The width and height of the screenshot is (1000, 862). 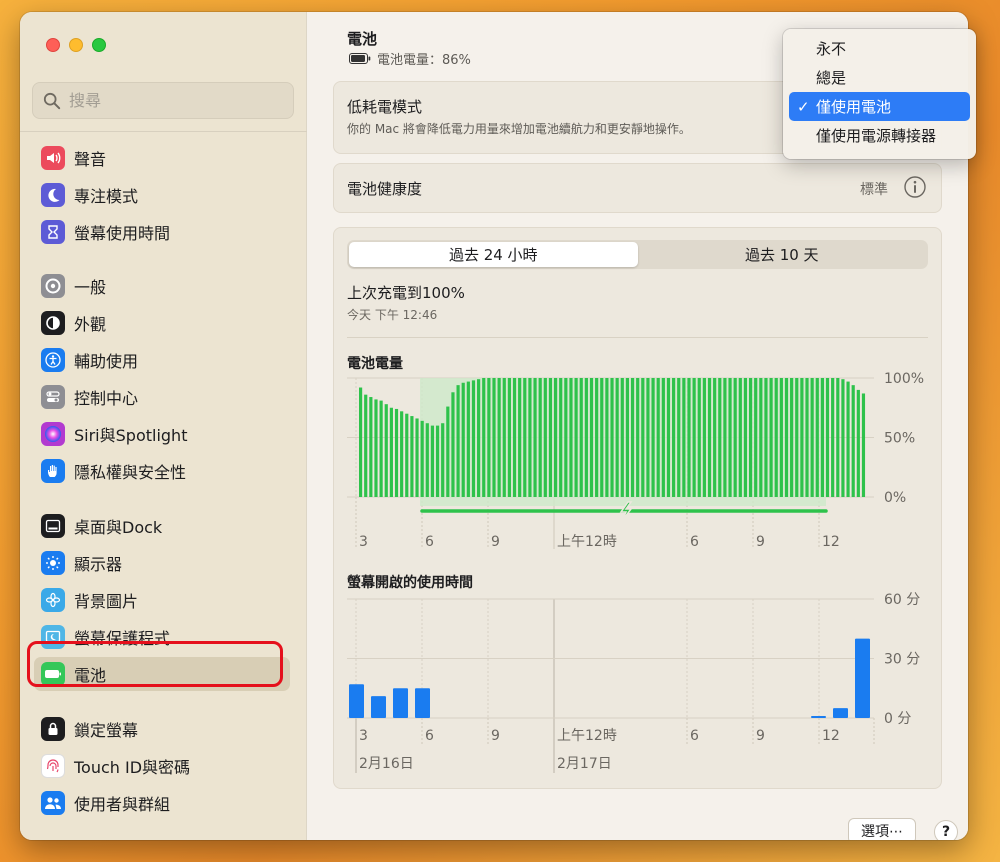 I want to click on sidebar-item-hand: 隱私權與安全性, so click(x=162, y=471).